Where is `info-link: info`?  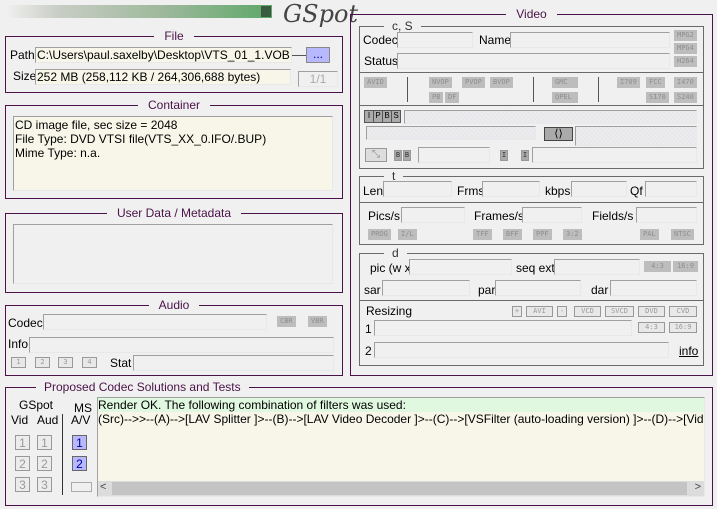 info-link: info is located at coordinates (688, 351).